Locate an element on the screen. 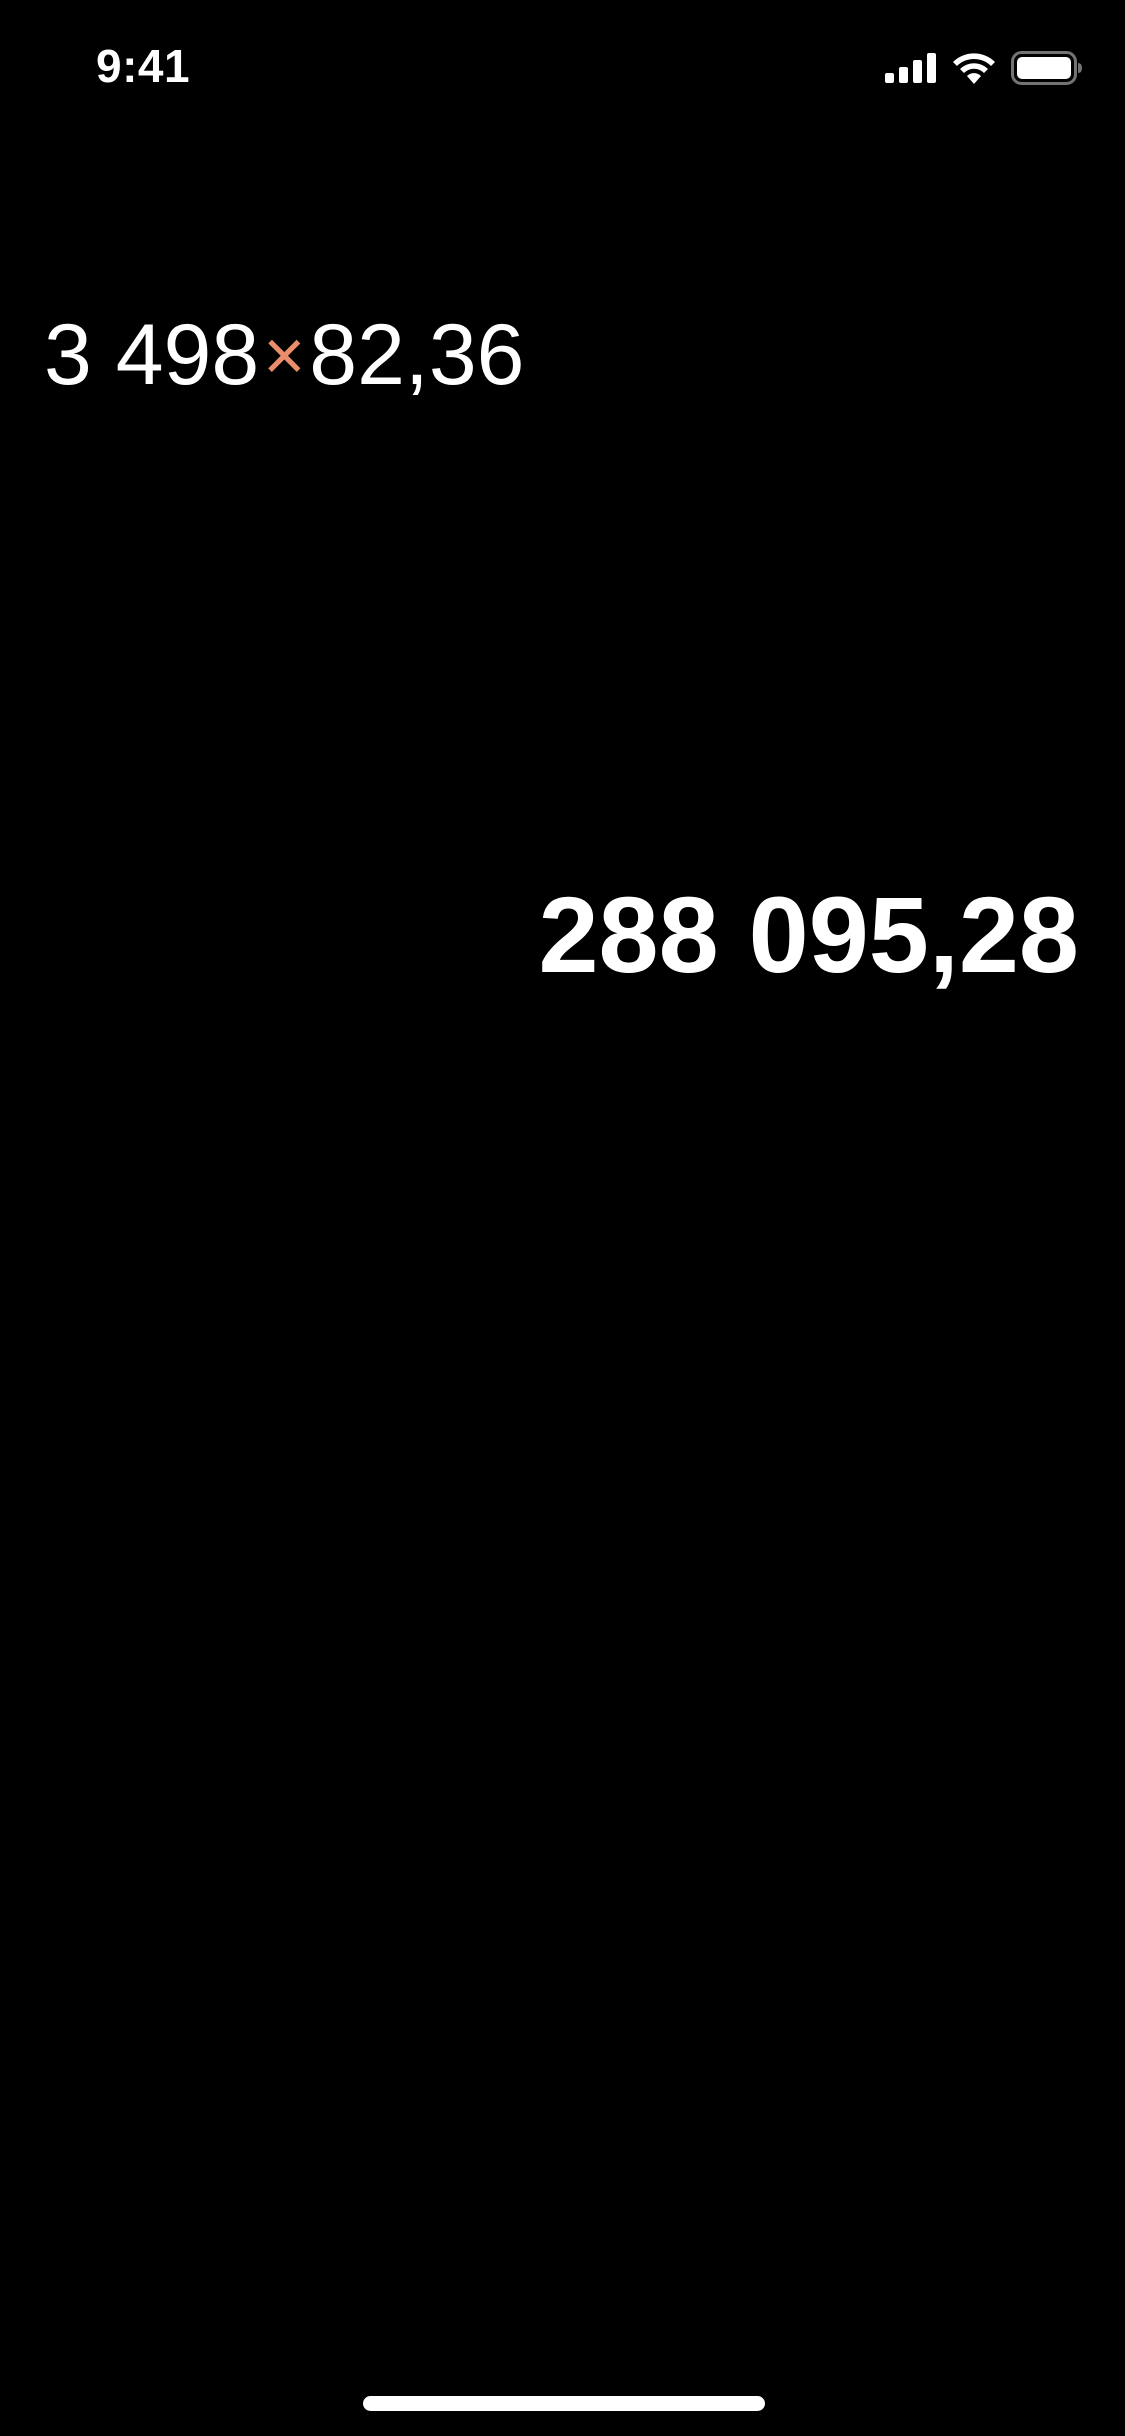  battery-icon is located at coordinates (1047, 68).